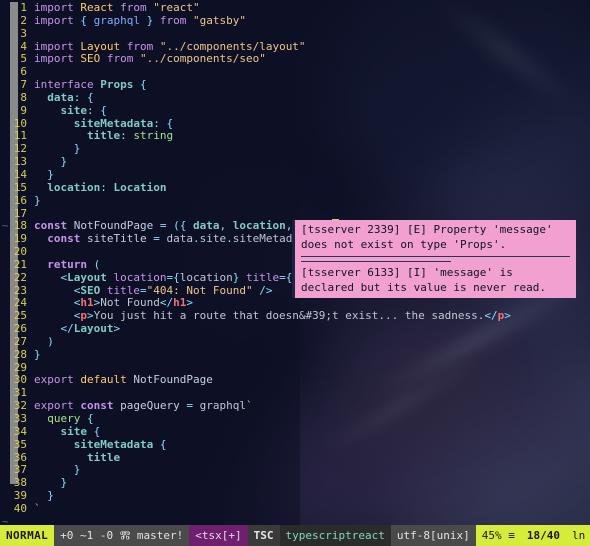  Describe the element at coordinates (150, 406) in the screenshot. I see `code-token: pageQuery` at that location.